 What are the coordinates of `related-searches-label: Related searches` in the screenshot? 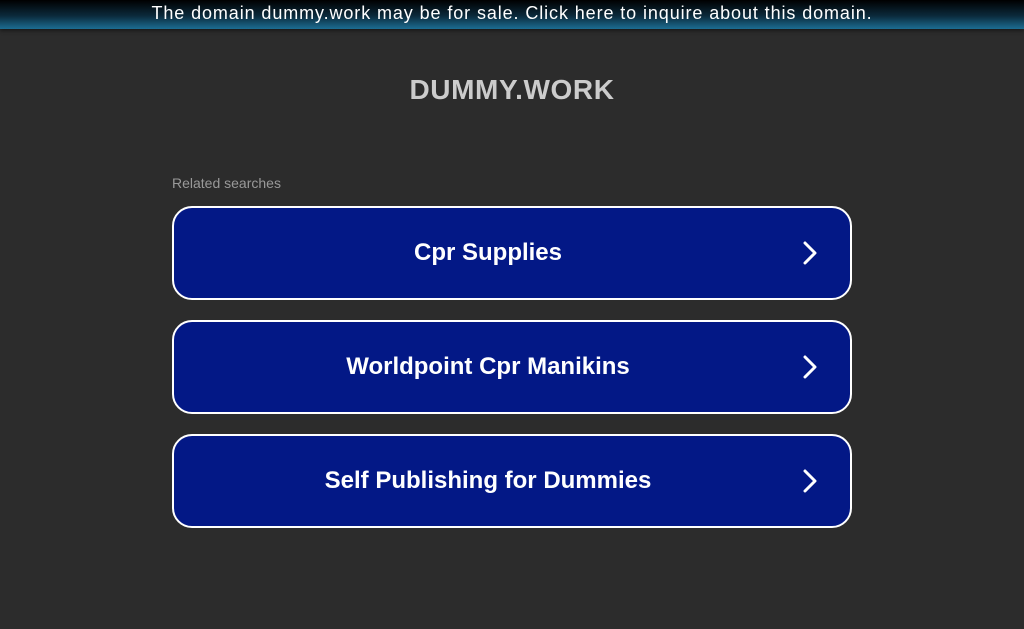 It's located at (226, 183).